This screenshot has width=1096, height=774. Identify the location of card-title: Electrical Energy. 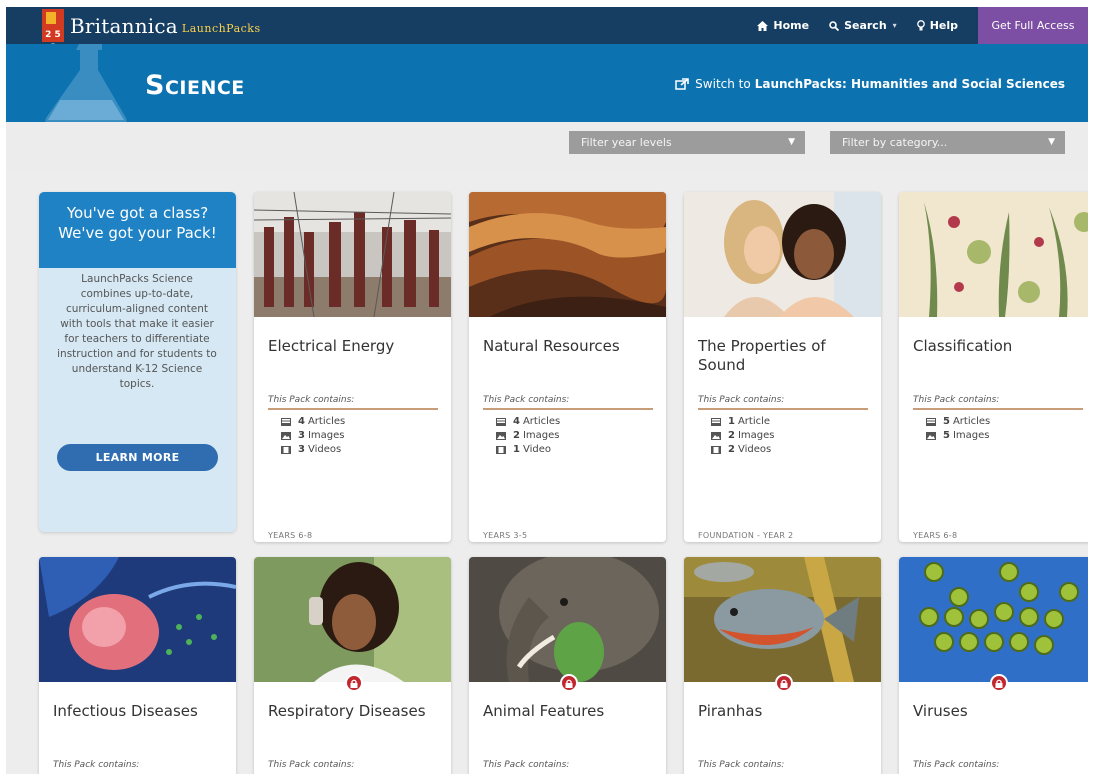
(331, 346).